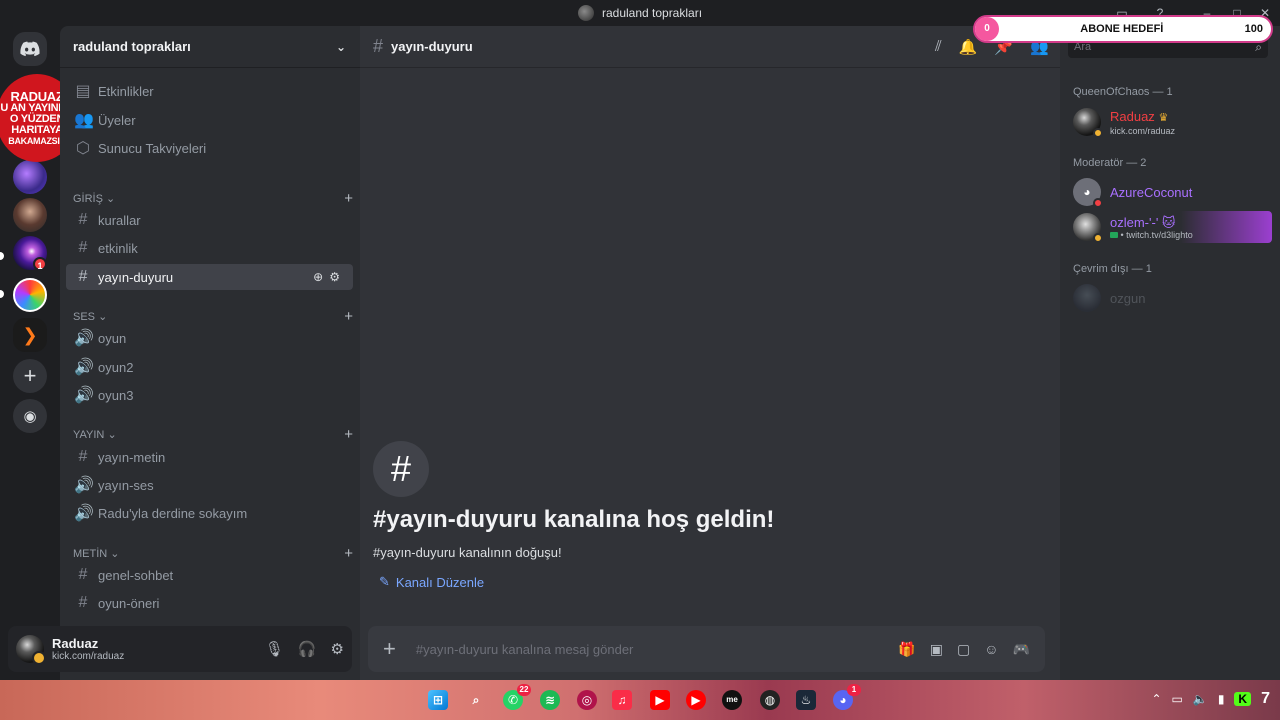 This screenshot has height=720, width=1280. I want to click on gif-icon: ▣, so click(936, 649).